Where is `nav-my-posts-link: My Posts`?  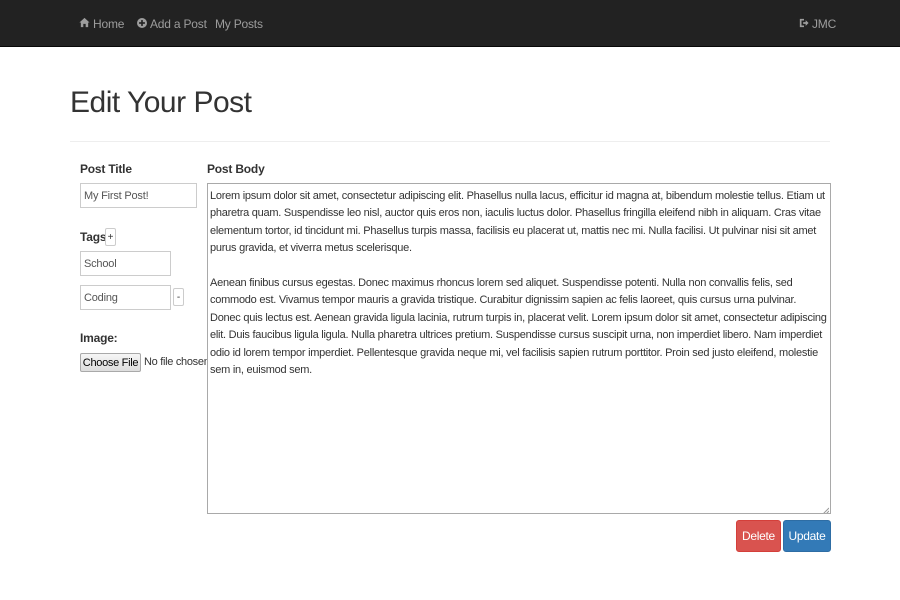 nav-my-posts-link: My Posts is located at coordinates (239, 23).